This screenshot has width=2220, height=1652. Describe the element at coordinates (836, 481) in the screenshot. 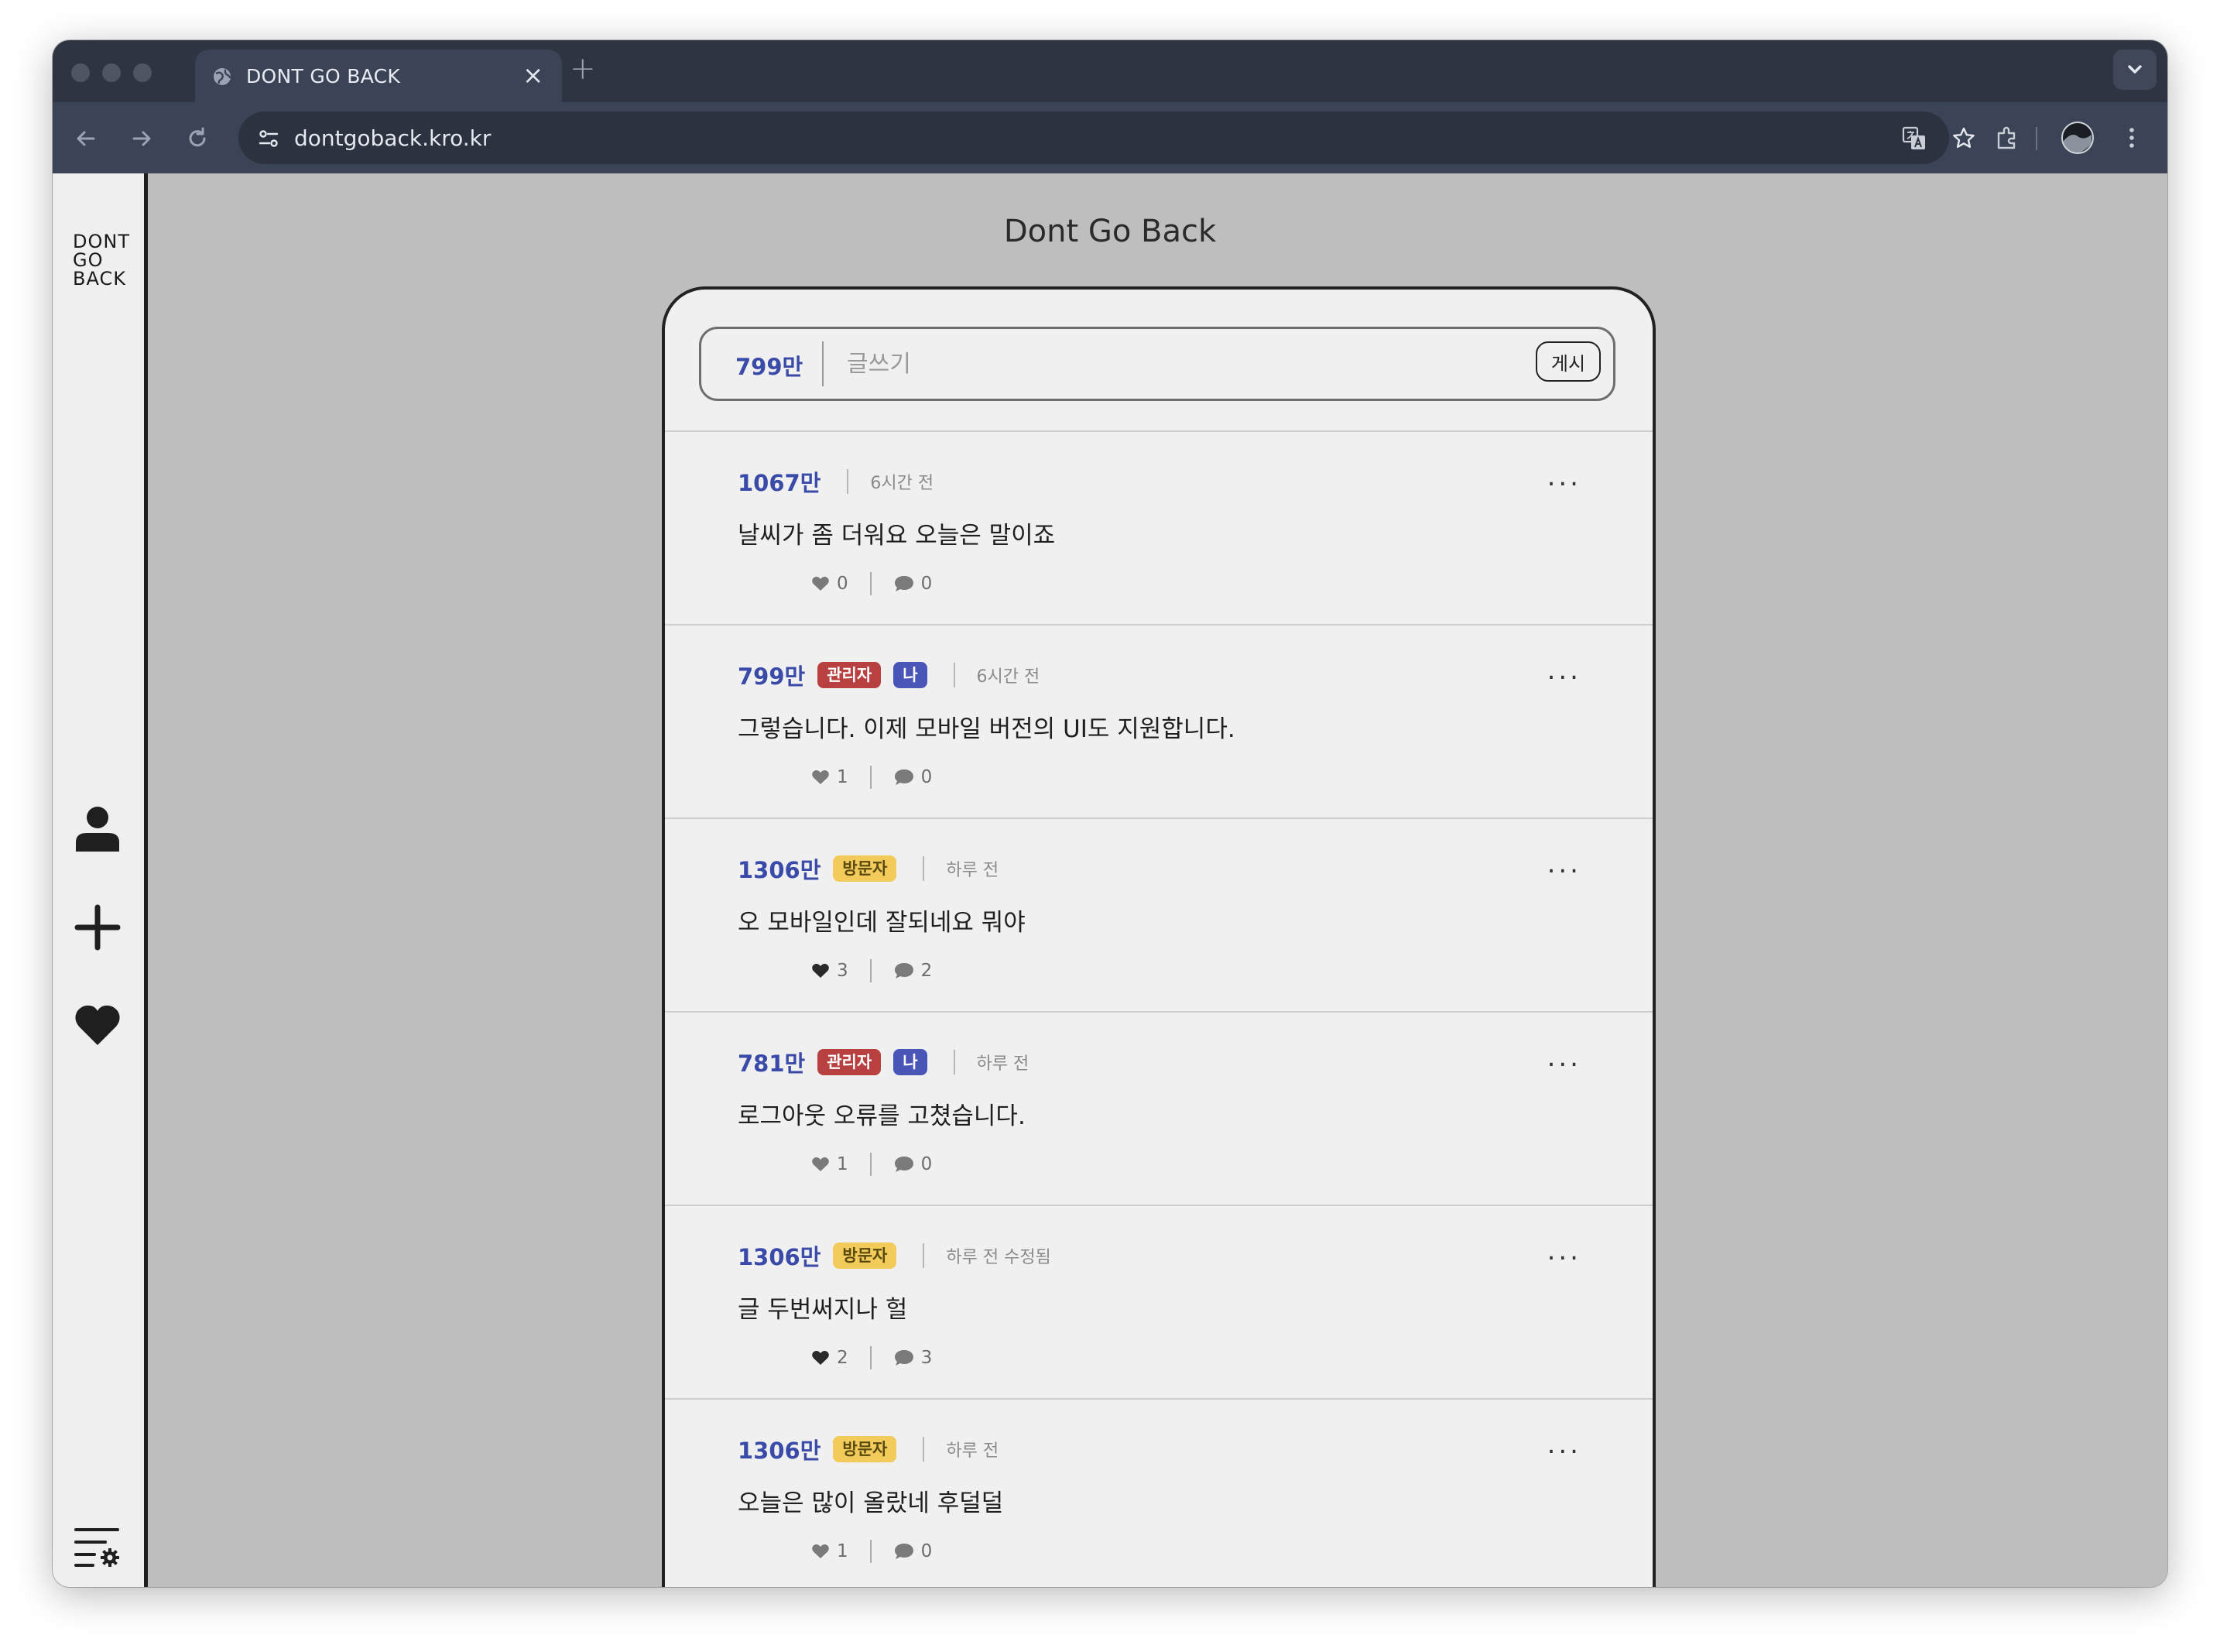

I see `post-meta: 1067만 6시간 전` at that location.